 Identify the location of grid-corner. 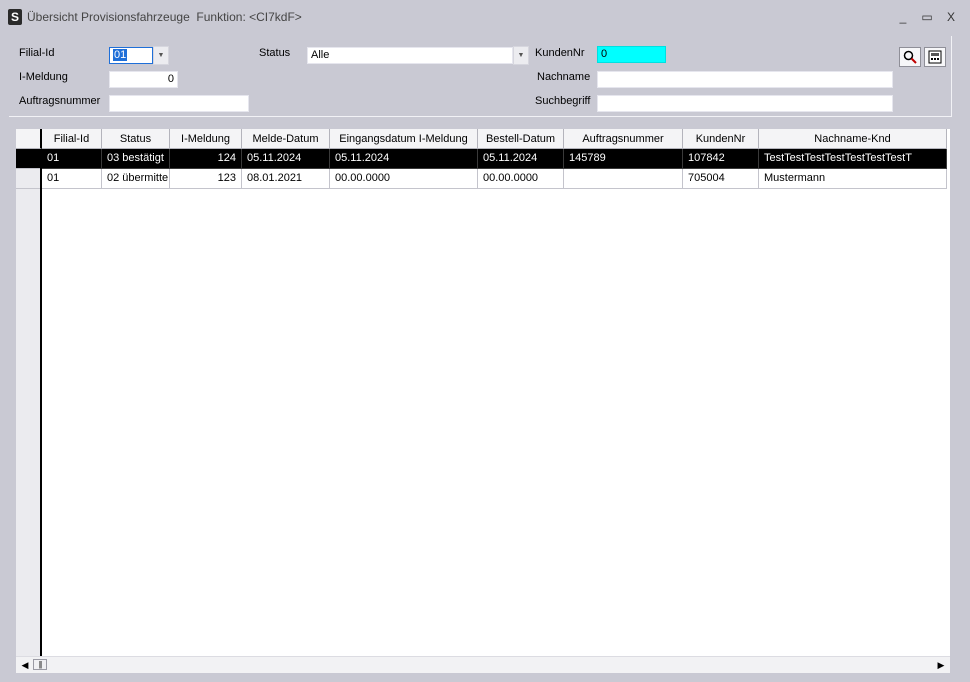
(29, 139).